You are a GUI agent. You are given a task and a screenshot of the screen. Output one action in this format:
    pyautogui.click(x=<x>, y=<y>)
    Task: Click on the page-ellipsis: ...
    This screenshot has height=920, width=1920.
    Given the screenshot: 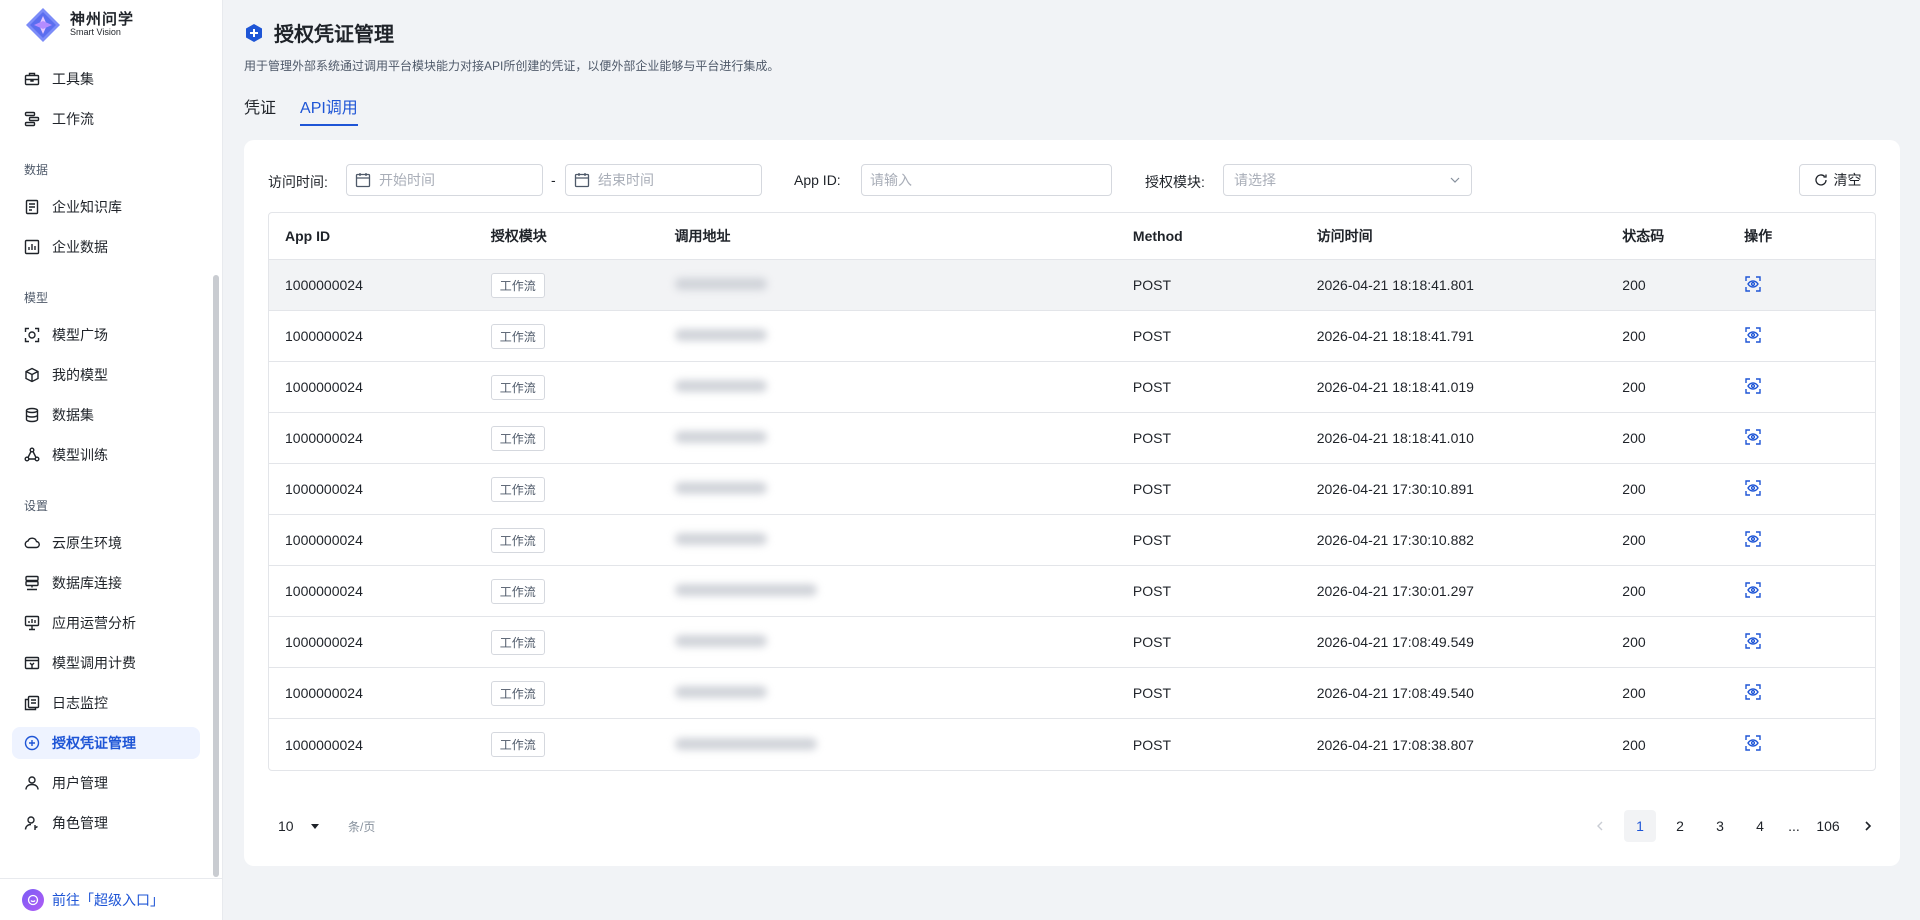 What is the action you would take?
    pyautogui.click(x=1794, y=826)
    